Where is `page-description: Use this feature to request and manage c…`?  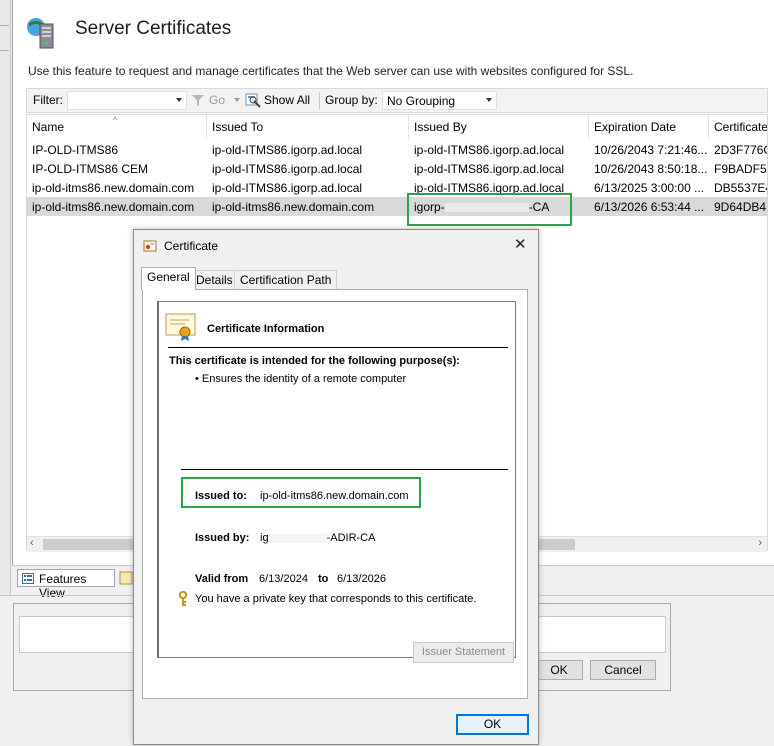
page-description: Use this feature to request and manage c… is located at coordinates (331, 71).